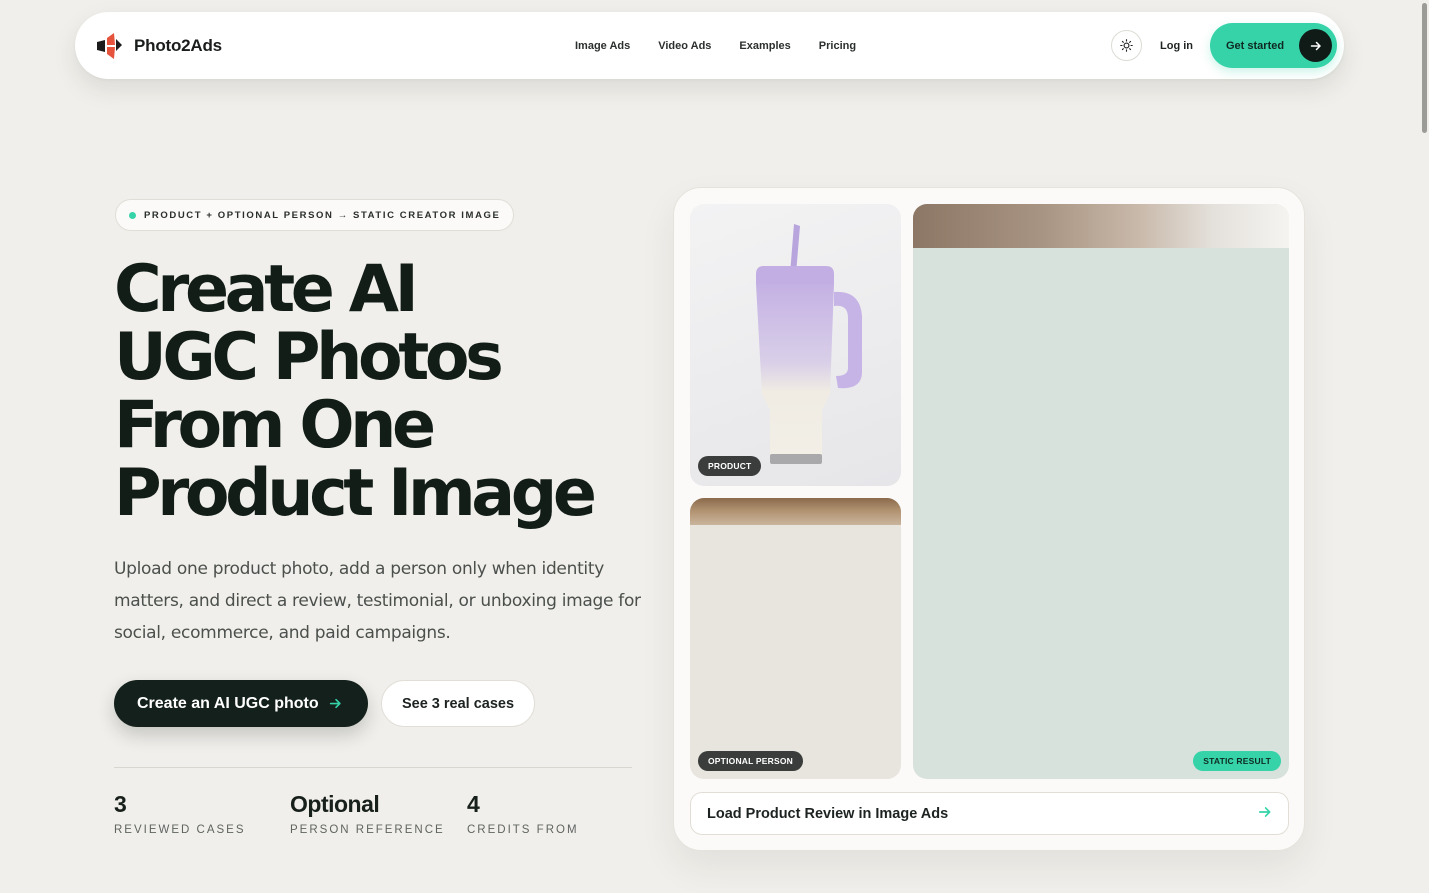 The width and height of the screenshot is (1429, 893). What do you see at coordinates (180, 813) in the screenshot?
I see `stat-reviewed-cases: 3 REVIEWED CASES` at bounding box center [180, 813].